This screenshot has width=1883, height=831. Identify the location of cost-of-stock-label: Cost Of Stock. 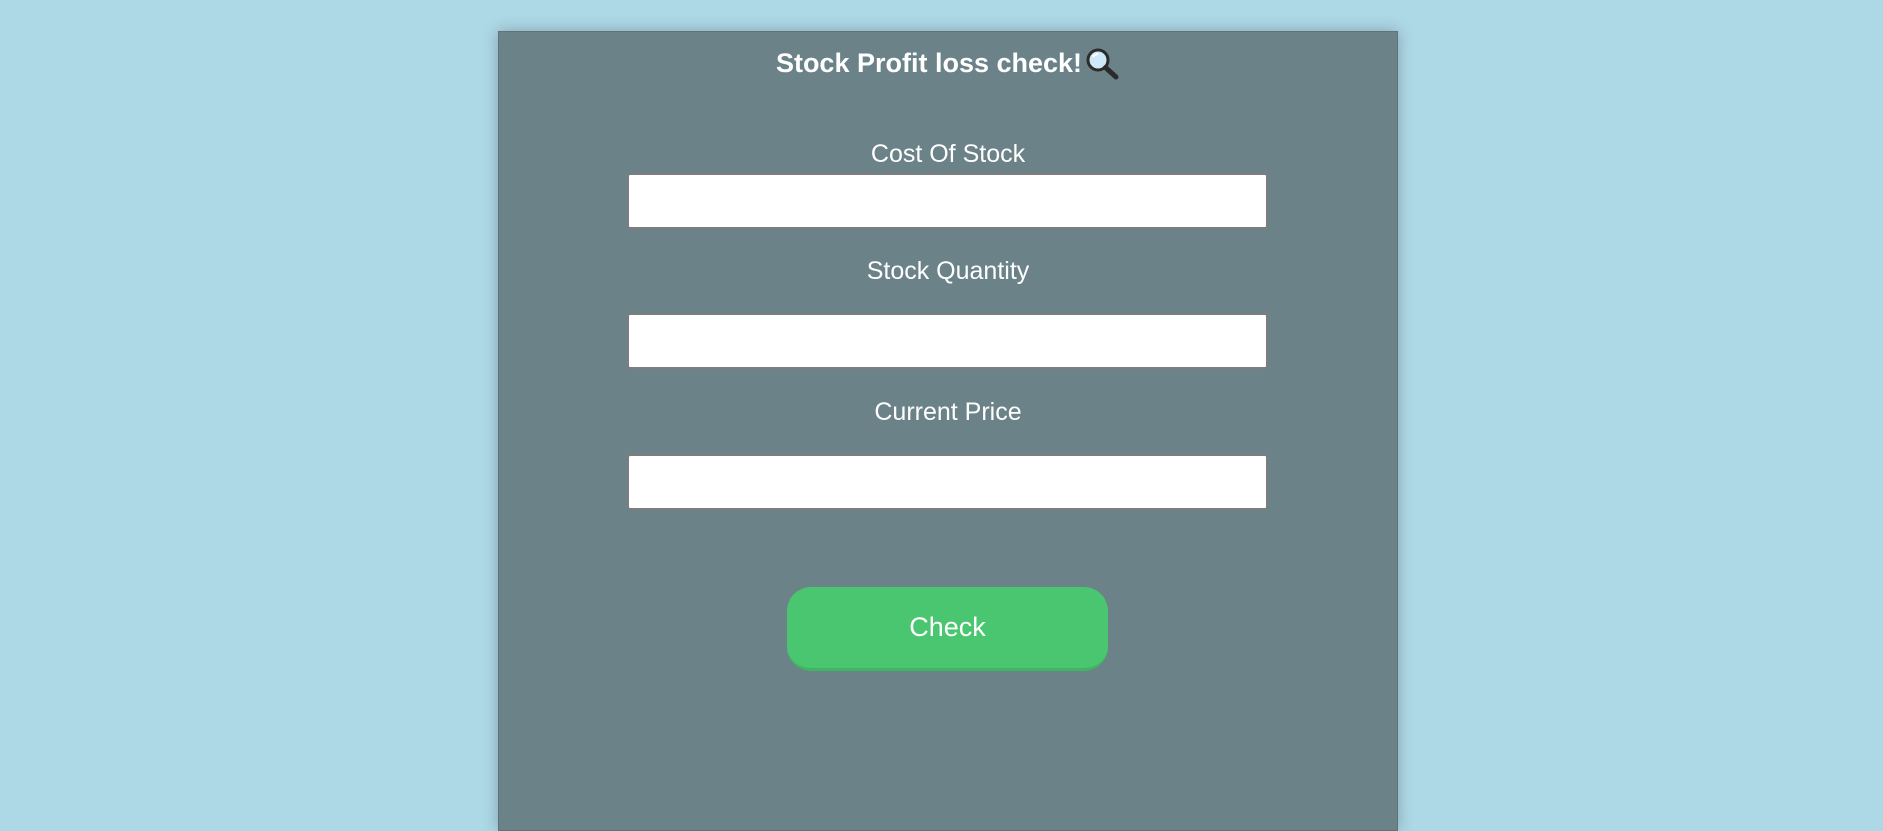
(948, 154).